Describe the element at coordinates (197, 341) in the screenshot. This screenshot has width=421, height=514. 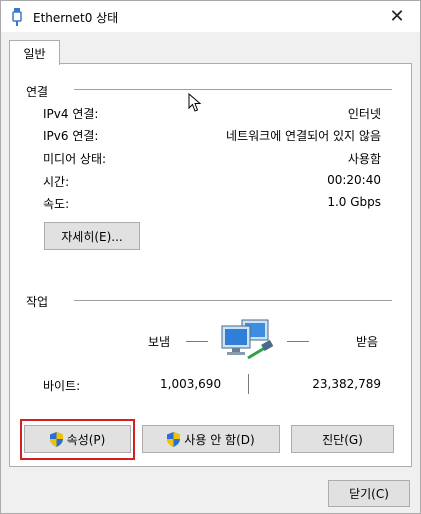
I see `sent-dash` at that location.